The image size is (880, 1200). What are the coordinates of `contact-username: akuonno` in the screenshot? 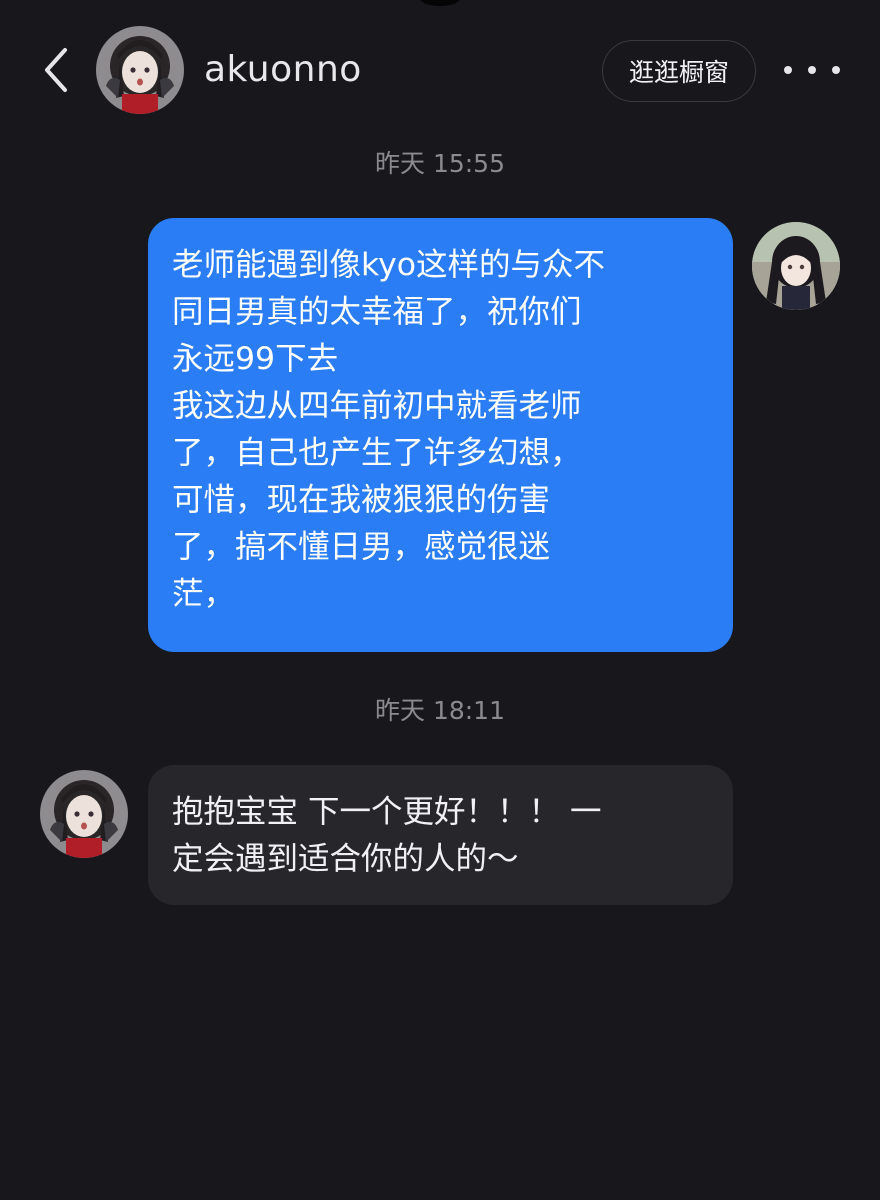 It's located at (283, 70).